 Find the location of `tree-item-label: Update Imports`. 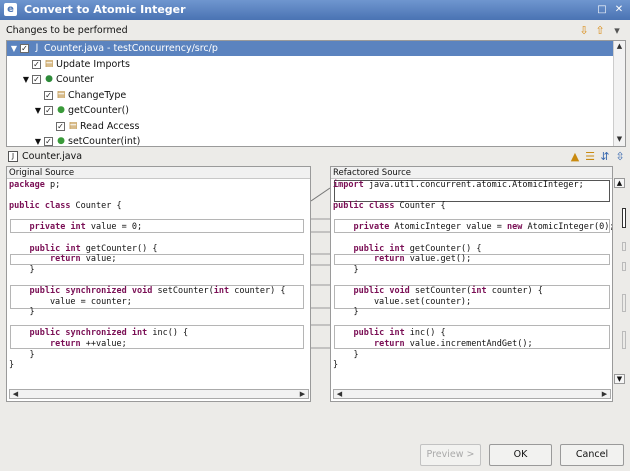

tree-item-label: Update Imports is located at coordinates (93, 64).